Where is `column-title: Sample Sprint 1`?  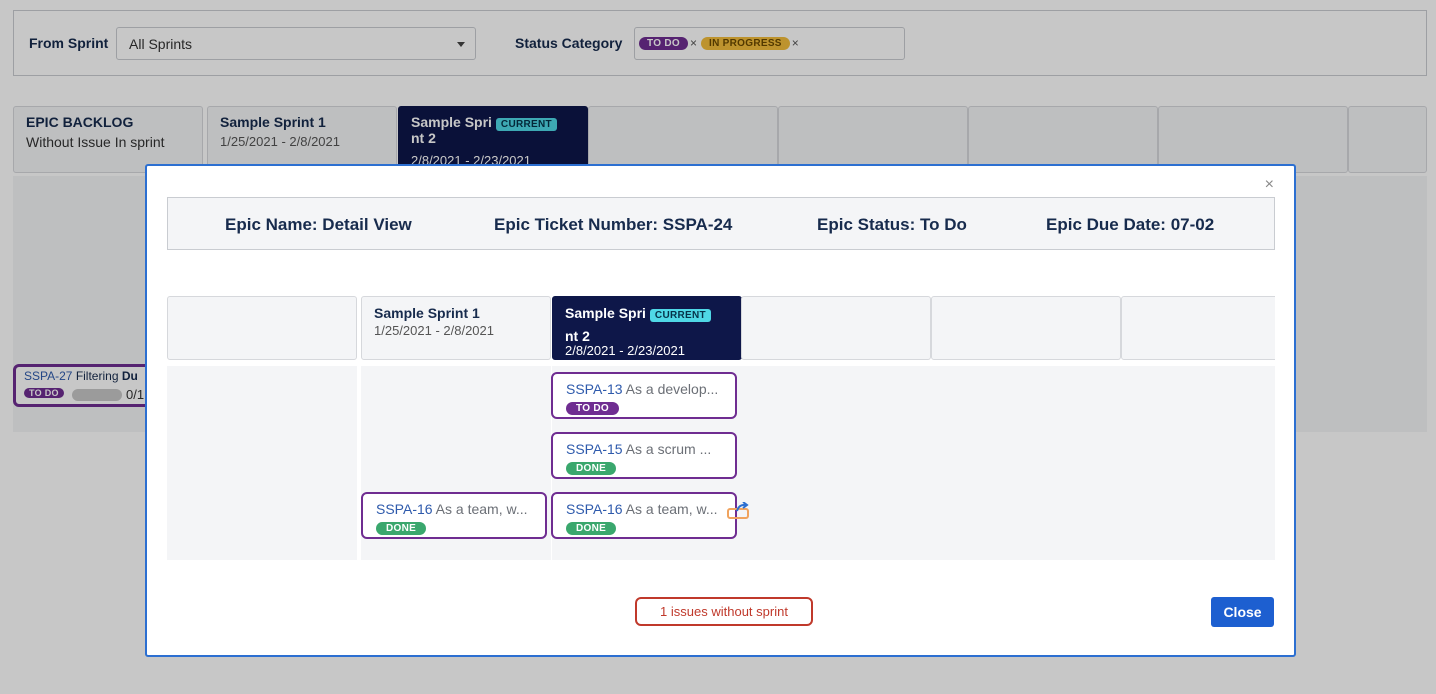
column-title: Sample Sprint 1 is located at coordinates (427, 313).